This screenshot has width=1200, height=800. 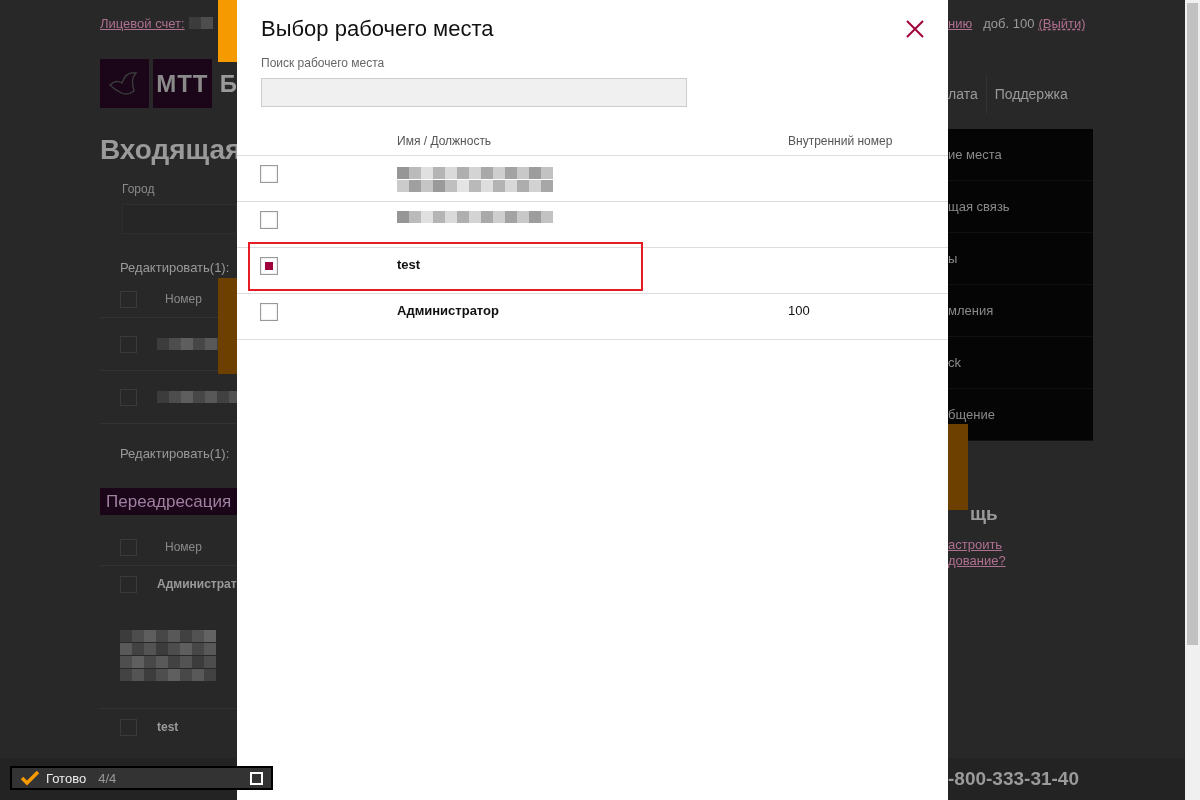 What do you see at coordinates (124, 83) in the screenshot?
I see `bird-logo-icon` at bounding box center [124, 83].